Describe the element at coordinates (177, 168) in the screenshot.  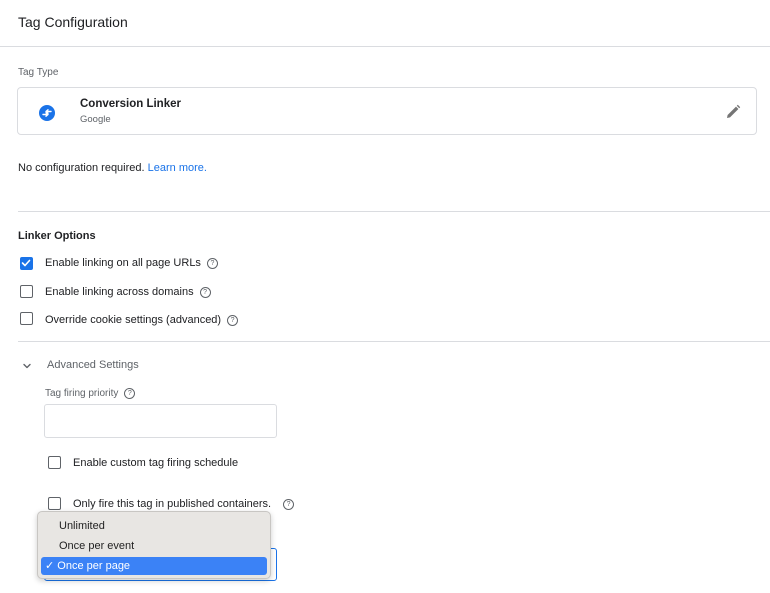
I see `learn-more-link: Learn more.` at that location.